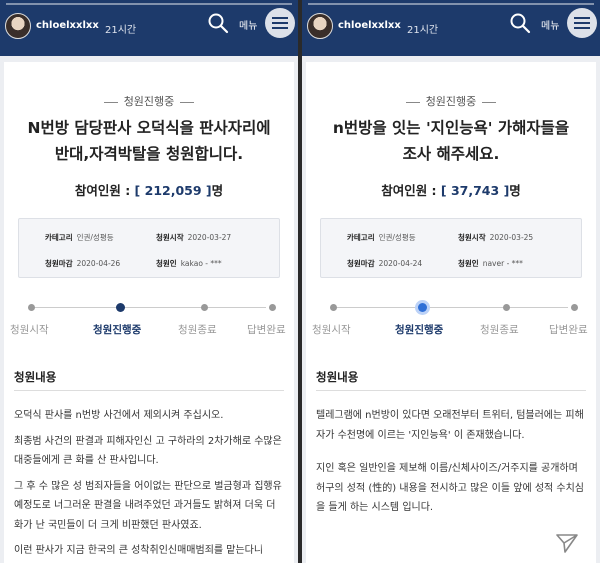  What do you see at coordinates (385, 263) in the screenshot?
I see `info-end: 청원마감 2020-04-24` at bounding box center [385, 263].